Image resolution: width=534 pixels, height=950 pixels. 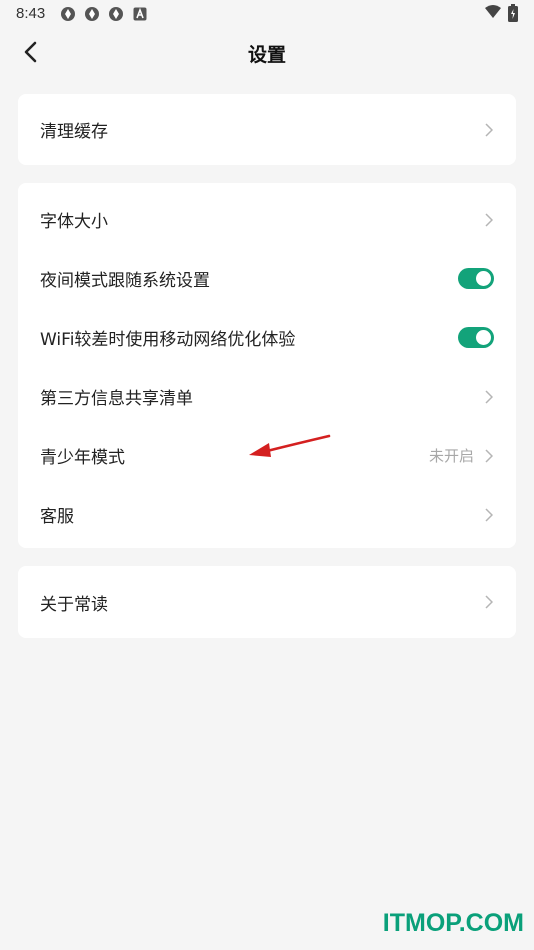 I want to click on teen-mode-label: 青少年模式, so click(x=82, y=458).